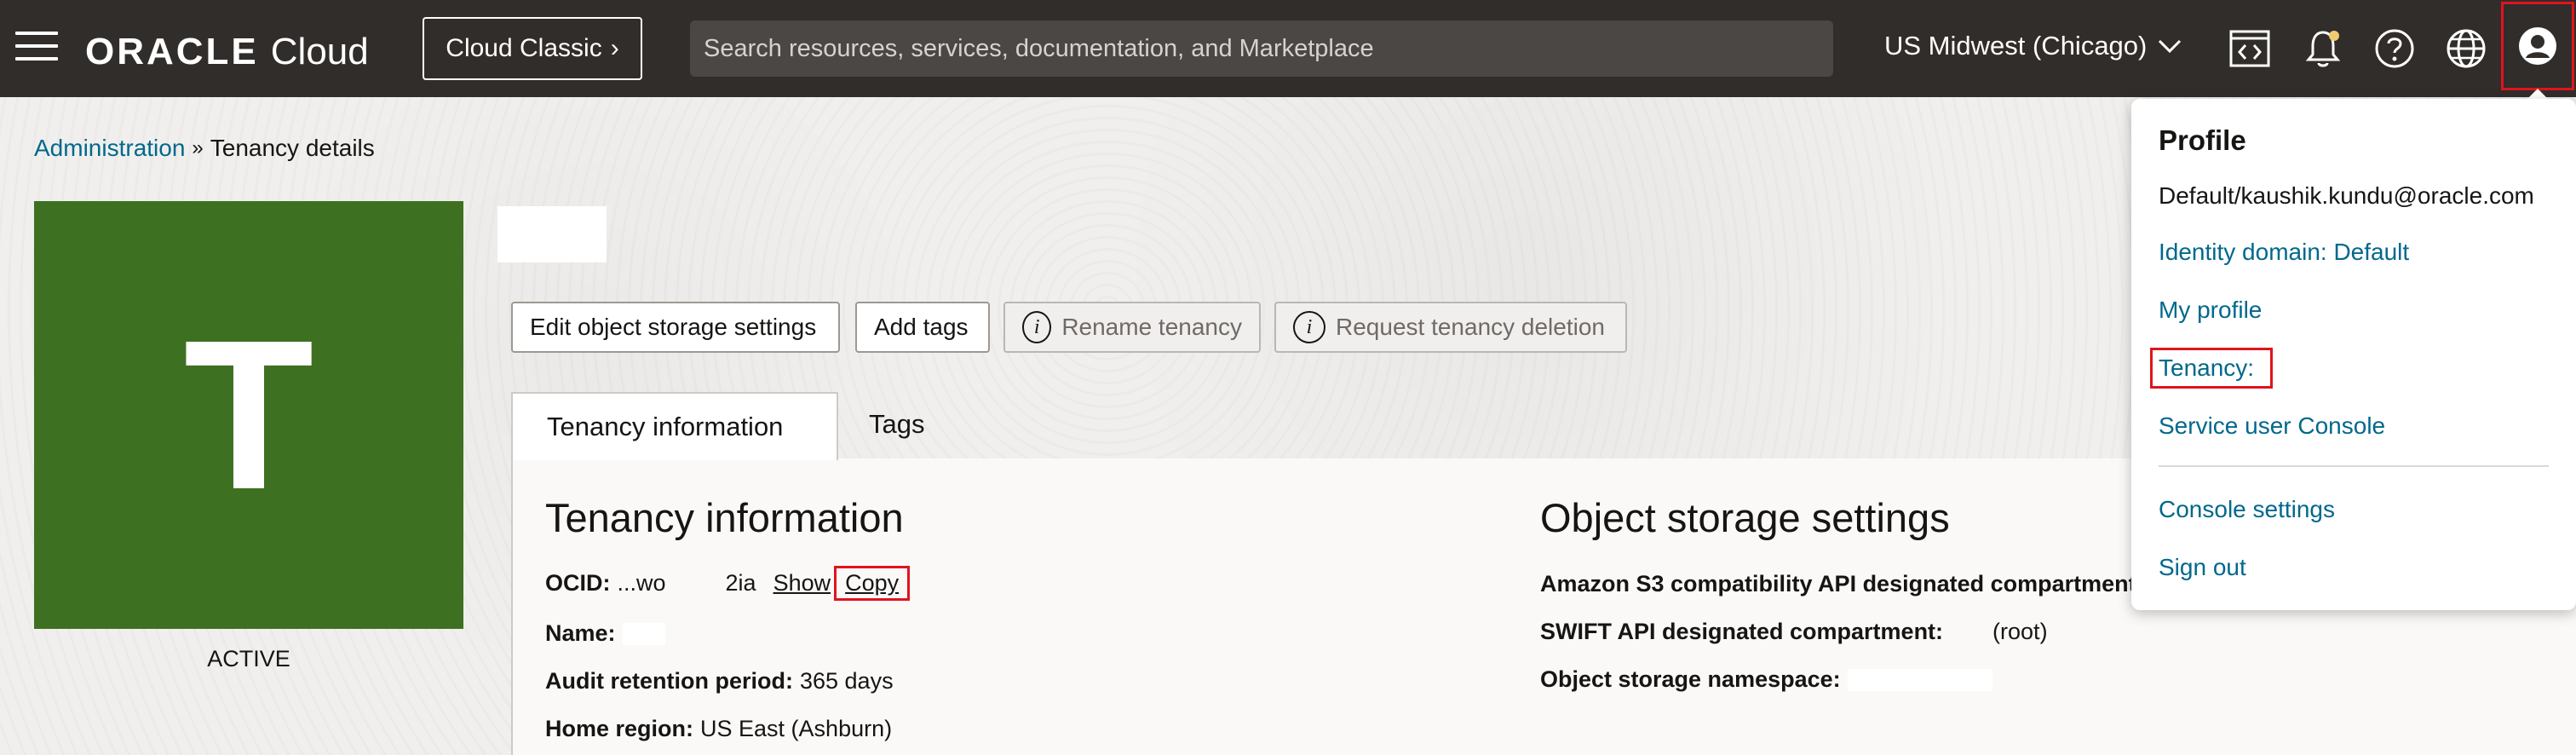  Describe the element at coordinates (2354, 466) in the screenshot. I see `menu-divider` at that location.